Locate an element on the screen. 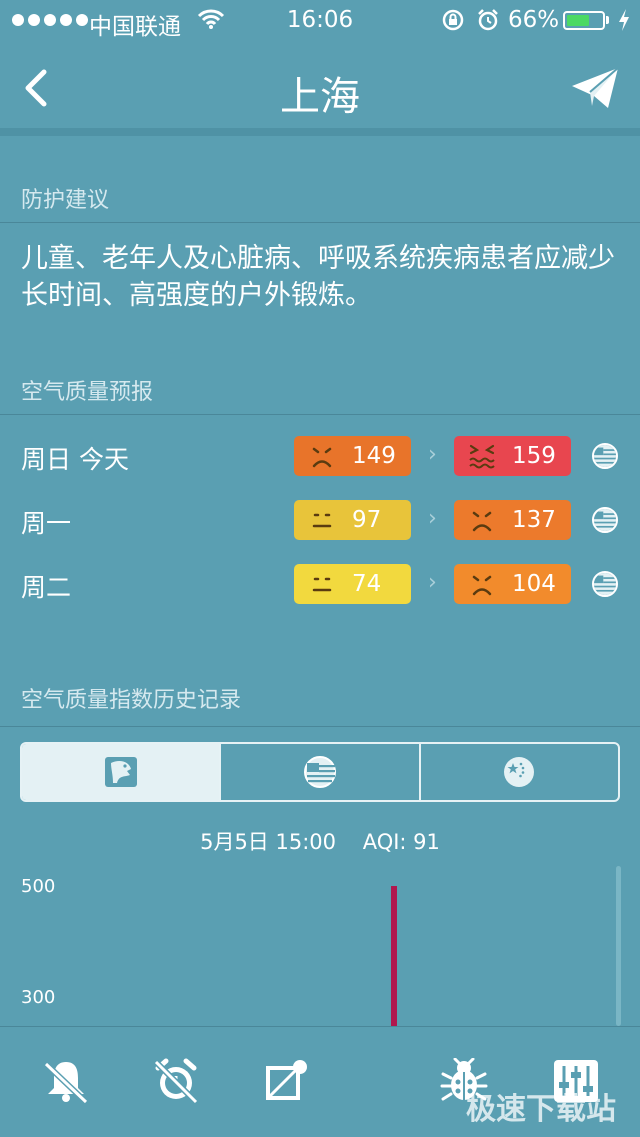  tab-china-standard is located at coordinates (518, 772).